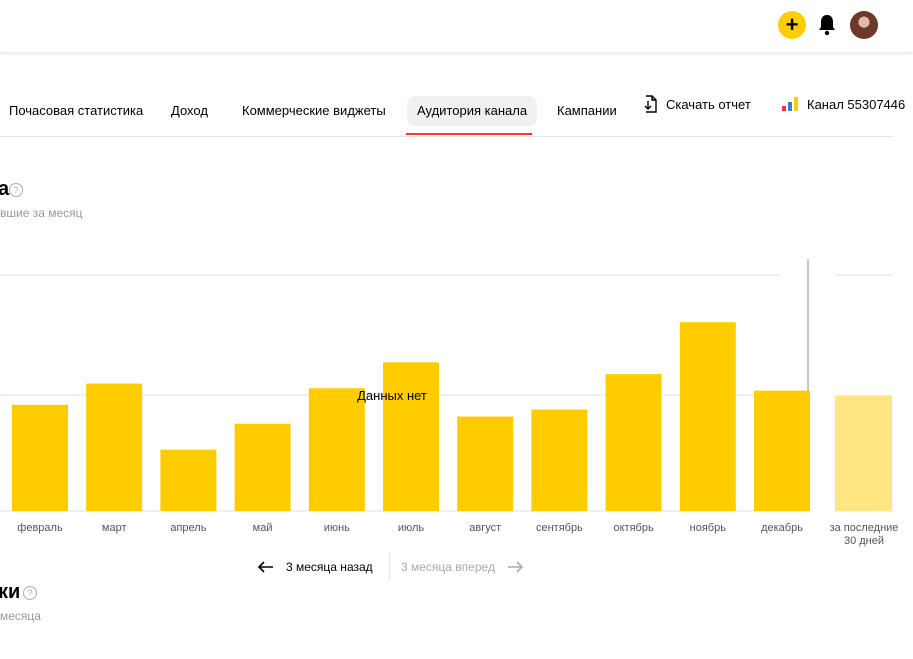  I want to click on chart-tick-label-summary: 30 дней, so click(864, 541).